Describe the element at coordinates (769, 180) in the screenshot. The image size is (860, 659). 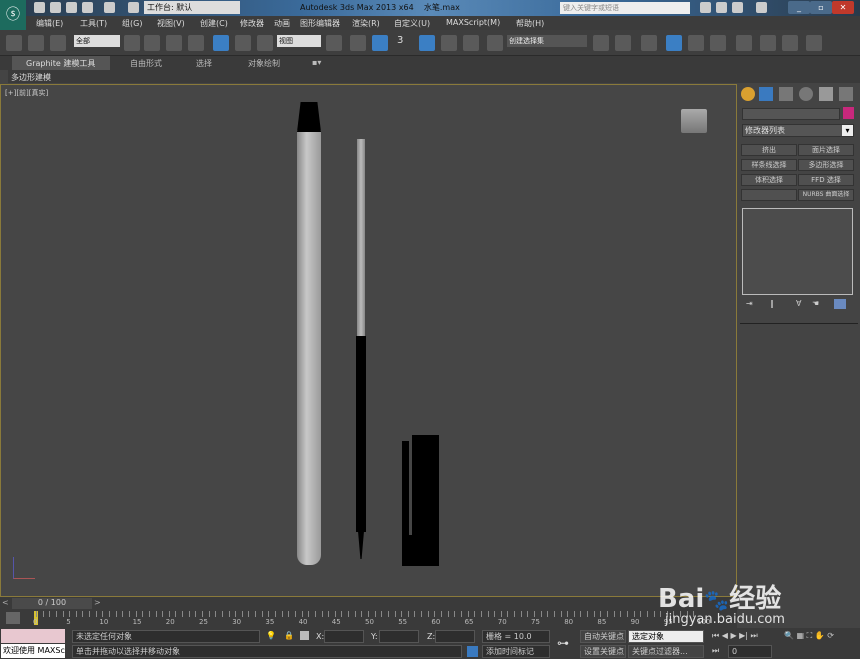
I see `vol-select-button: 体积选择` at that location.